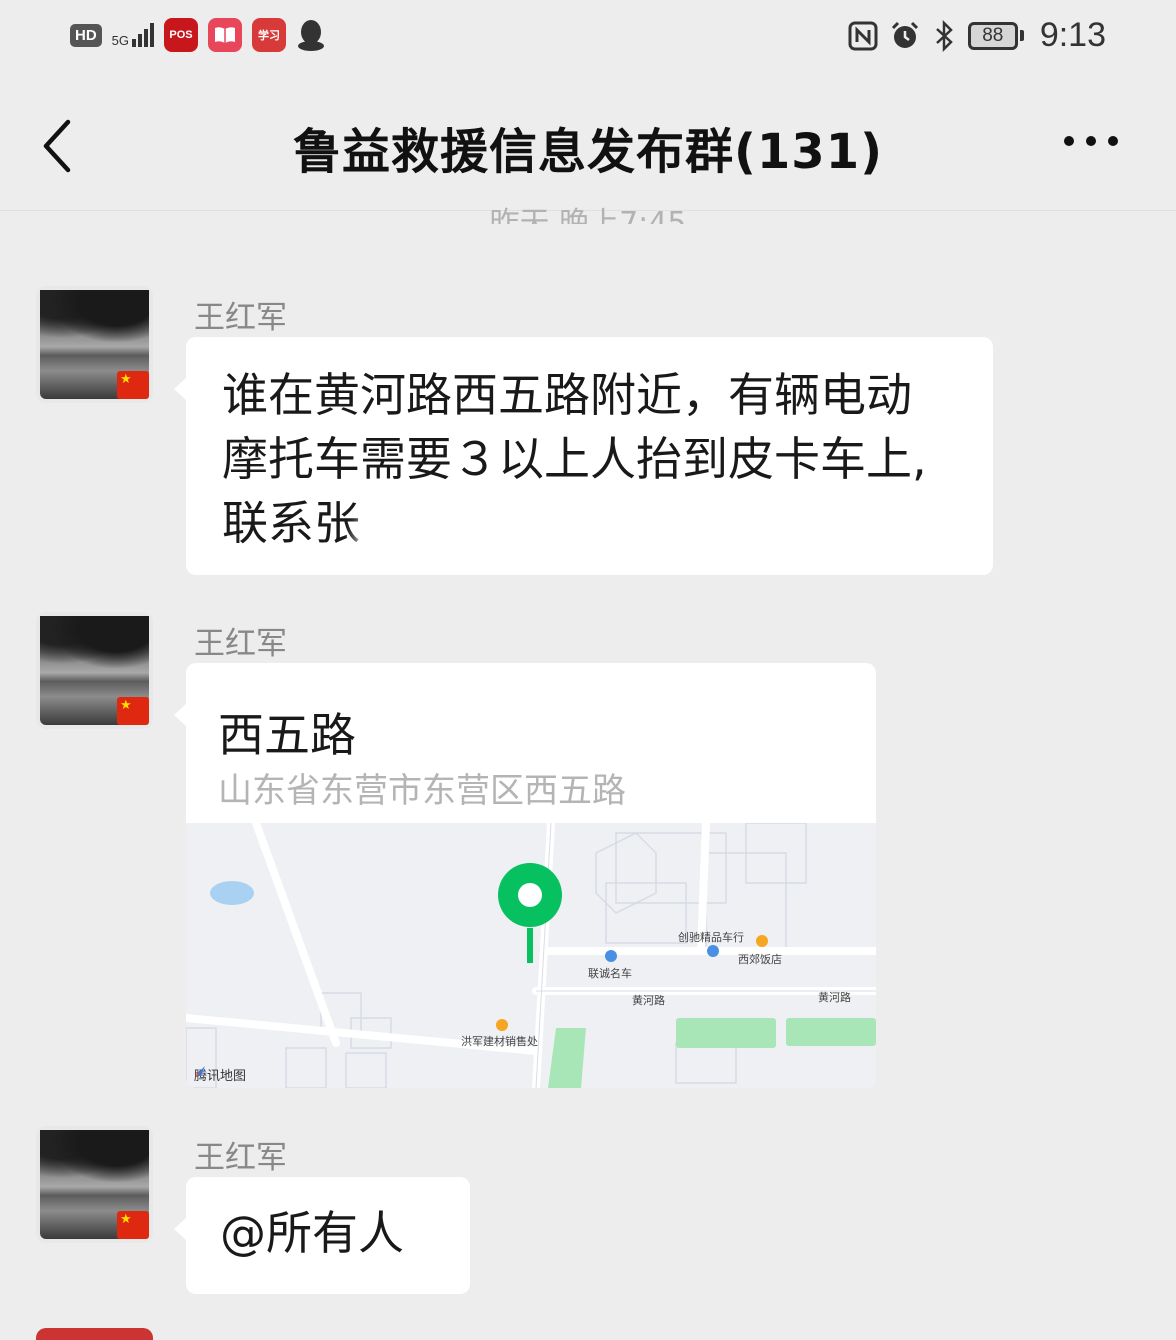 The image size is (1176, 1340). Describe the element at coordinates (610, 973) in the screenshot. I see `map-label: 联诚名车` at that location.